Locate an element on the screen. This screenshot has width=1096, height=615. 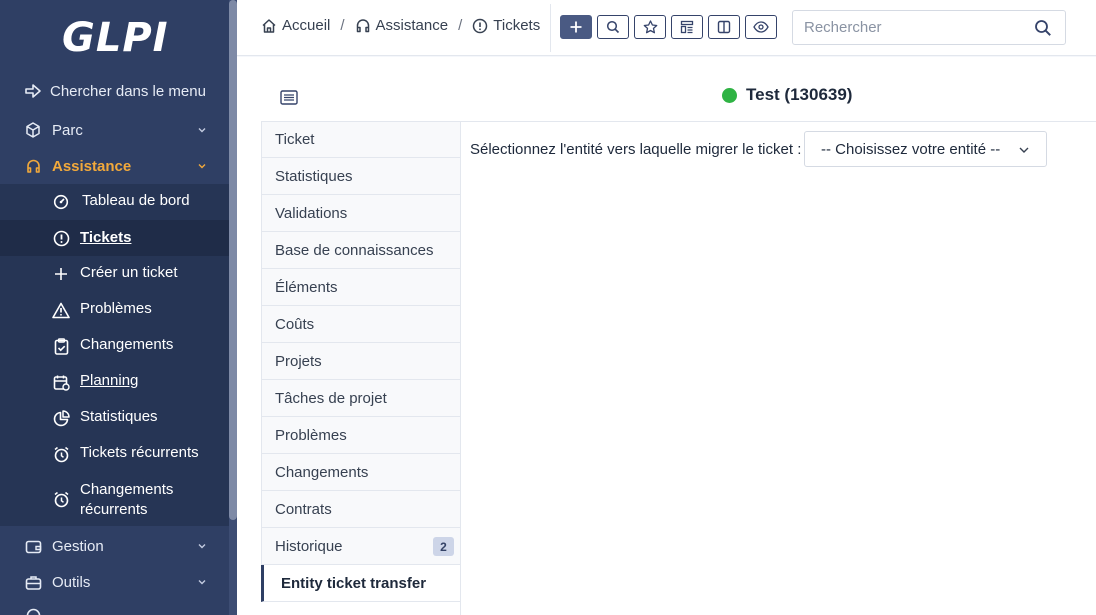
global-search is located at coordinates (929, 27).